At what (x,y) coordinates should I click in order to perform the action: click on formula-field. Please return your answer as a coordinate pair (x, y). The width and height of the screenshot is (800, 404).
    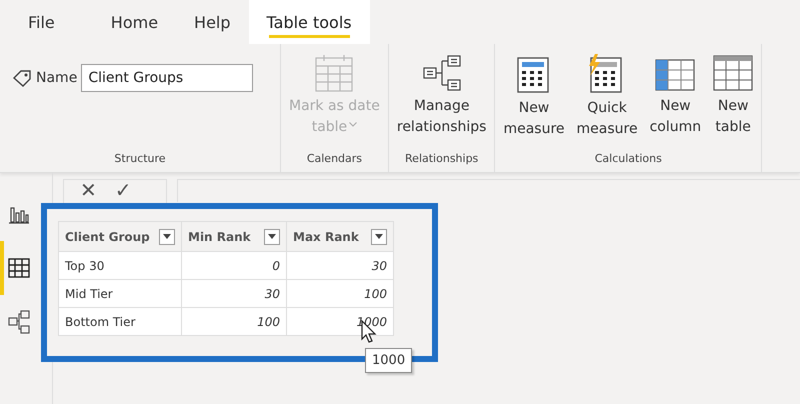
    Looking at the image, I should click on (488, 190).